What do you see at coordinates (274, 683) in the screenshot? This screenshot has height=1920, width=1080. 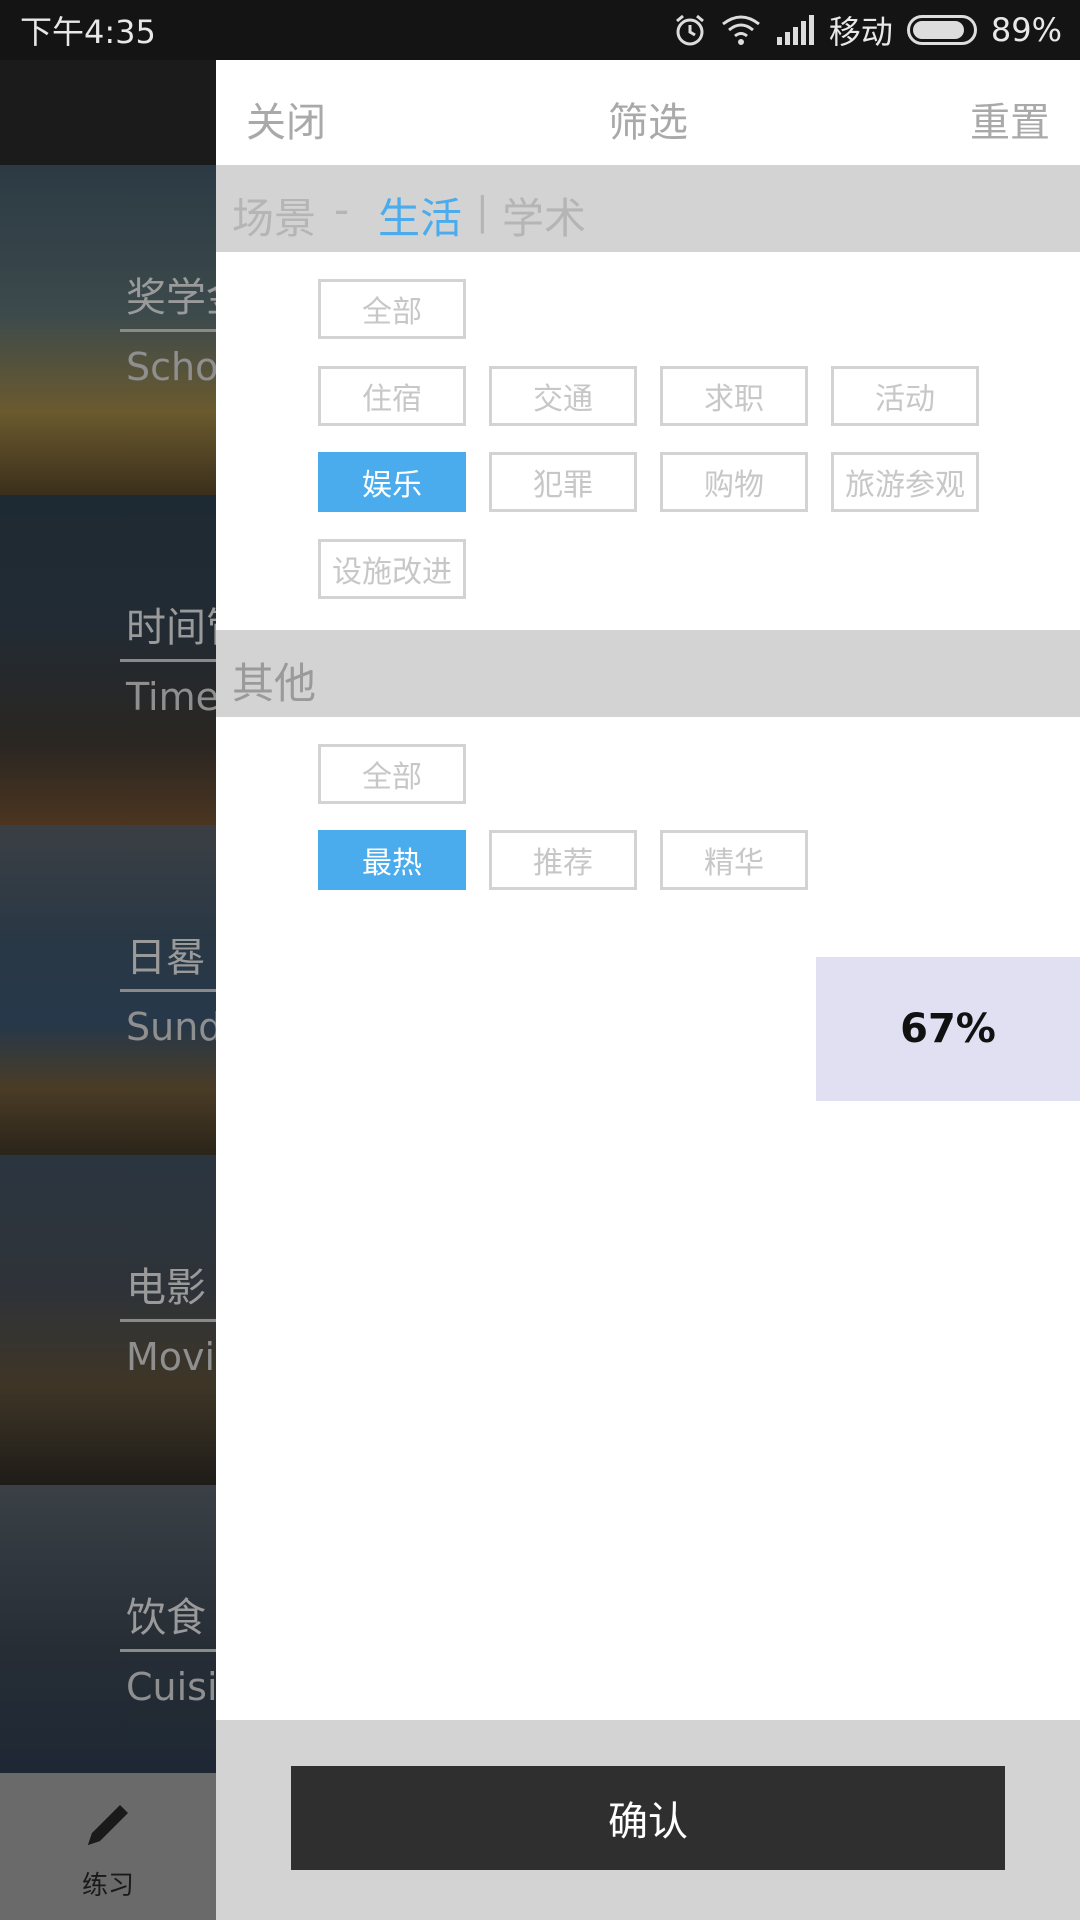 I see `other-label: 其他` at bounding box center [274, 683].